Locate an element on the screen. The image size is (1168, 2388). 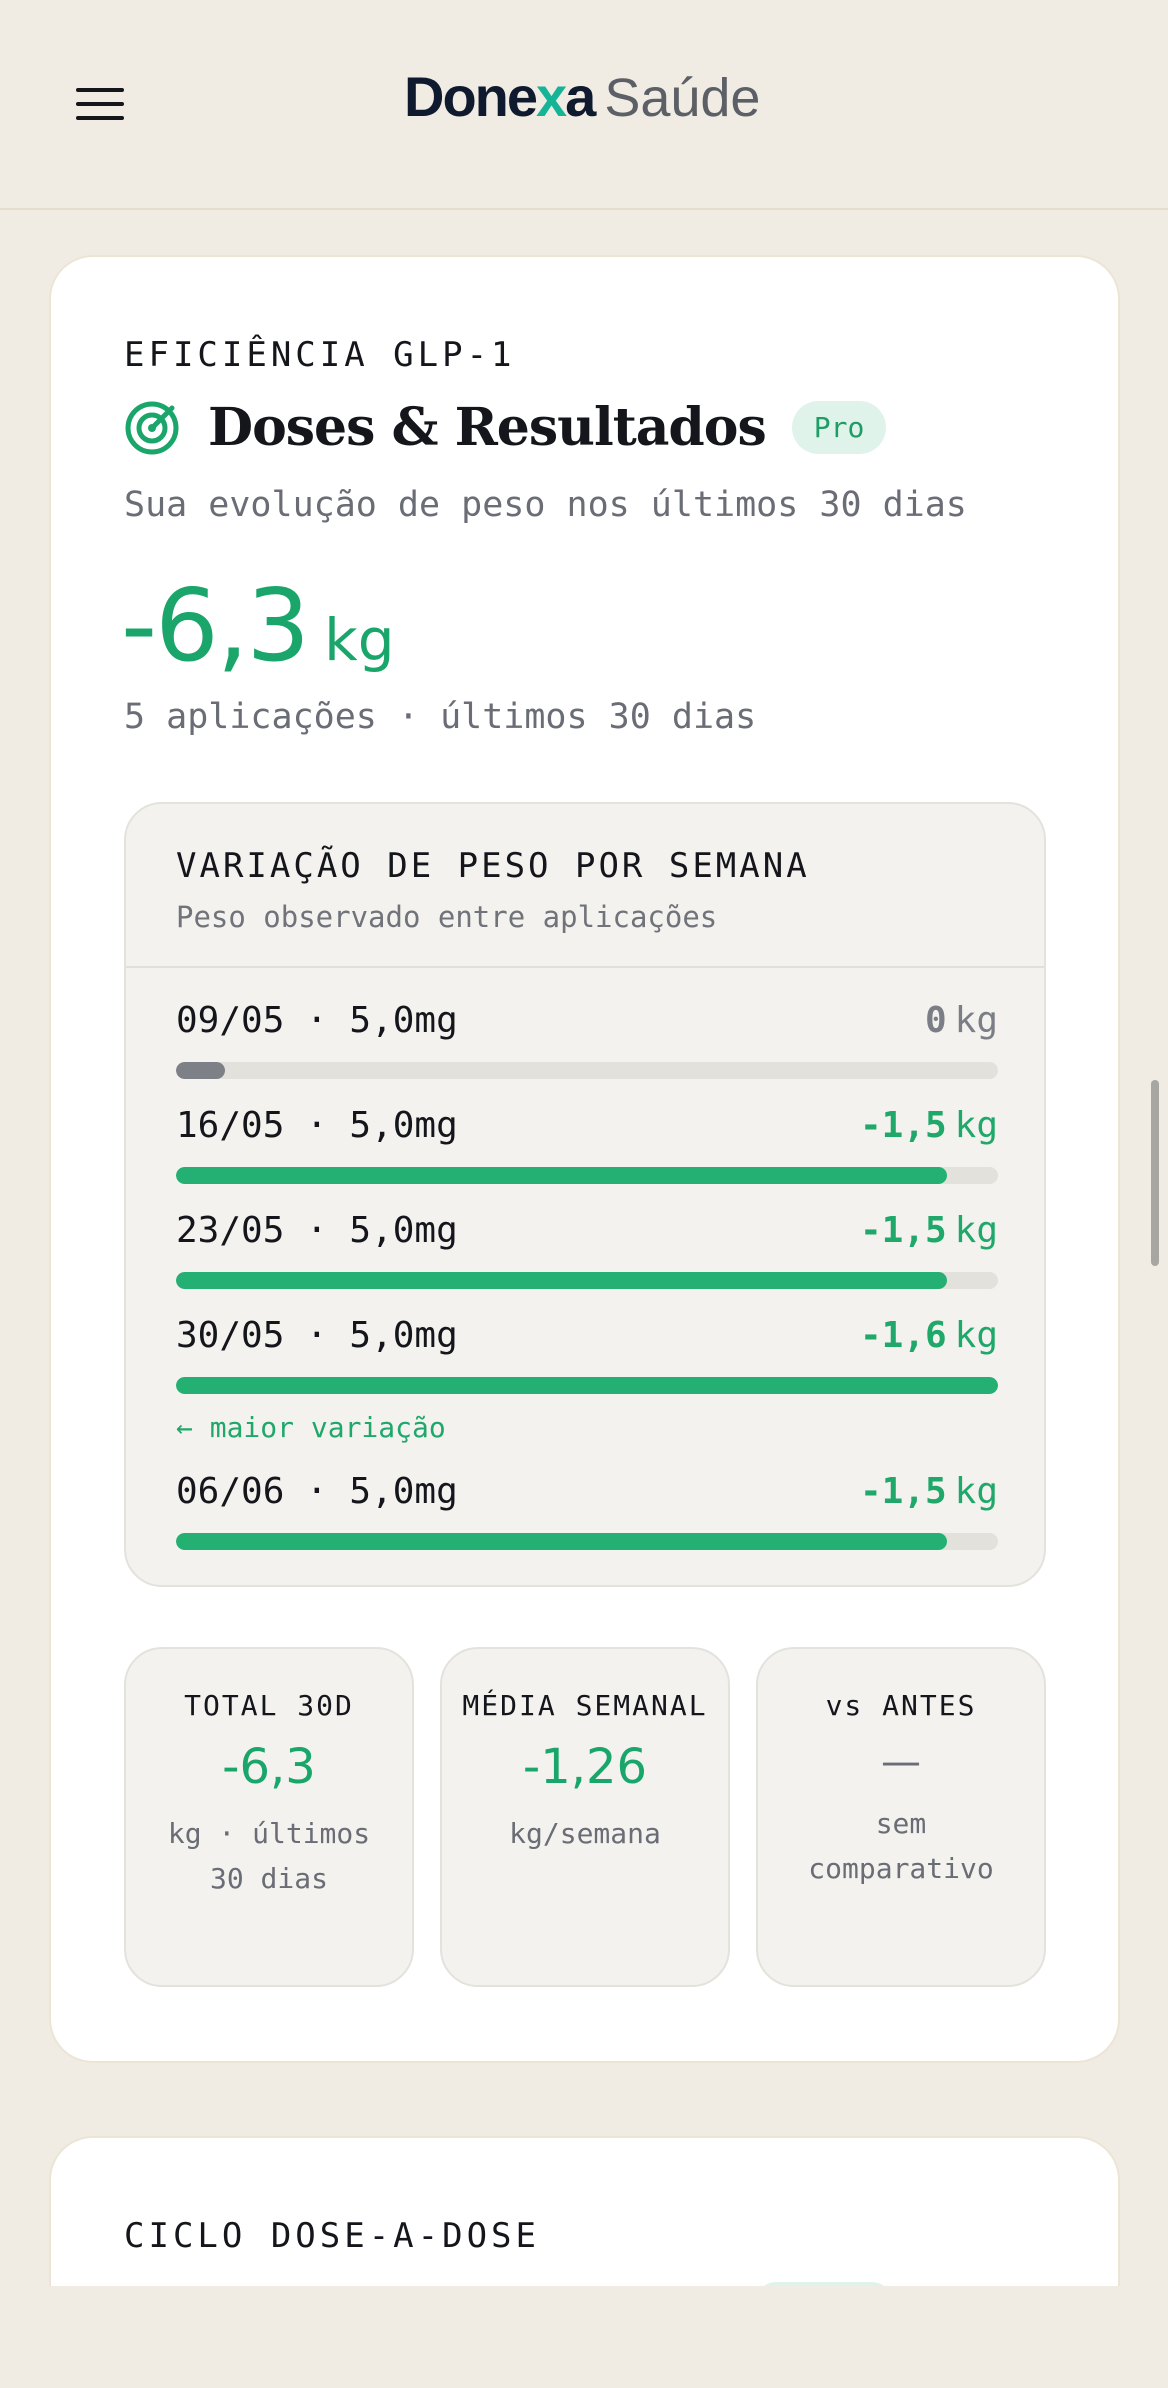
week-label: 06/06 · 5,0mg is located at coordinates (317, 1491).